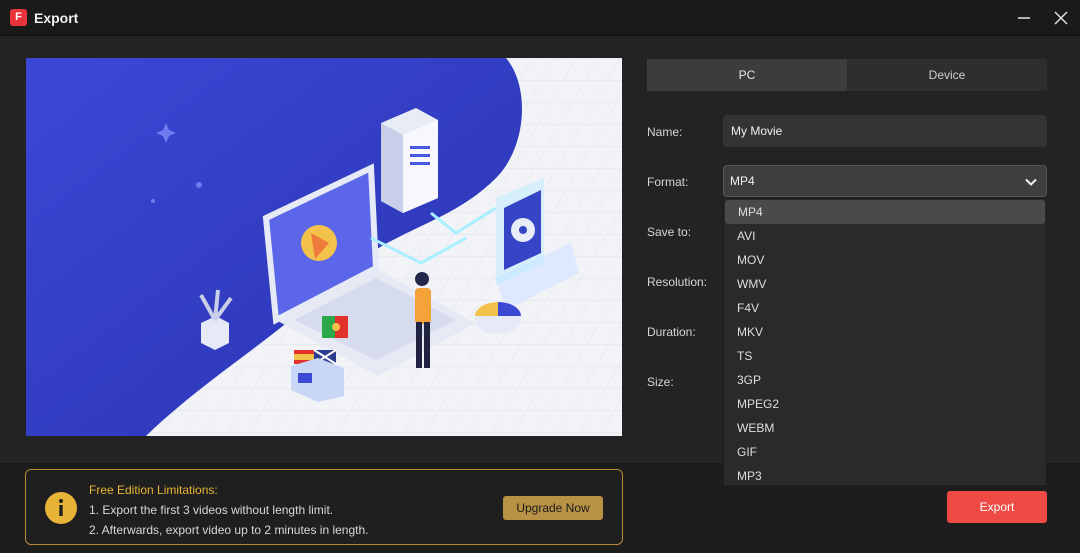 The height and width of the screenshot is (553, 1080). Describe the element at coordinates (553, 508) in the screenshot. I see `upgrade-now-button: Upgrade Now` at that location.